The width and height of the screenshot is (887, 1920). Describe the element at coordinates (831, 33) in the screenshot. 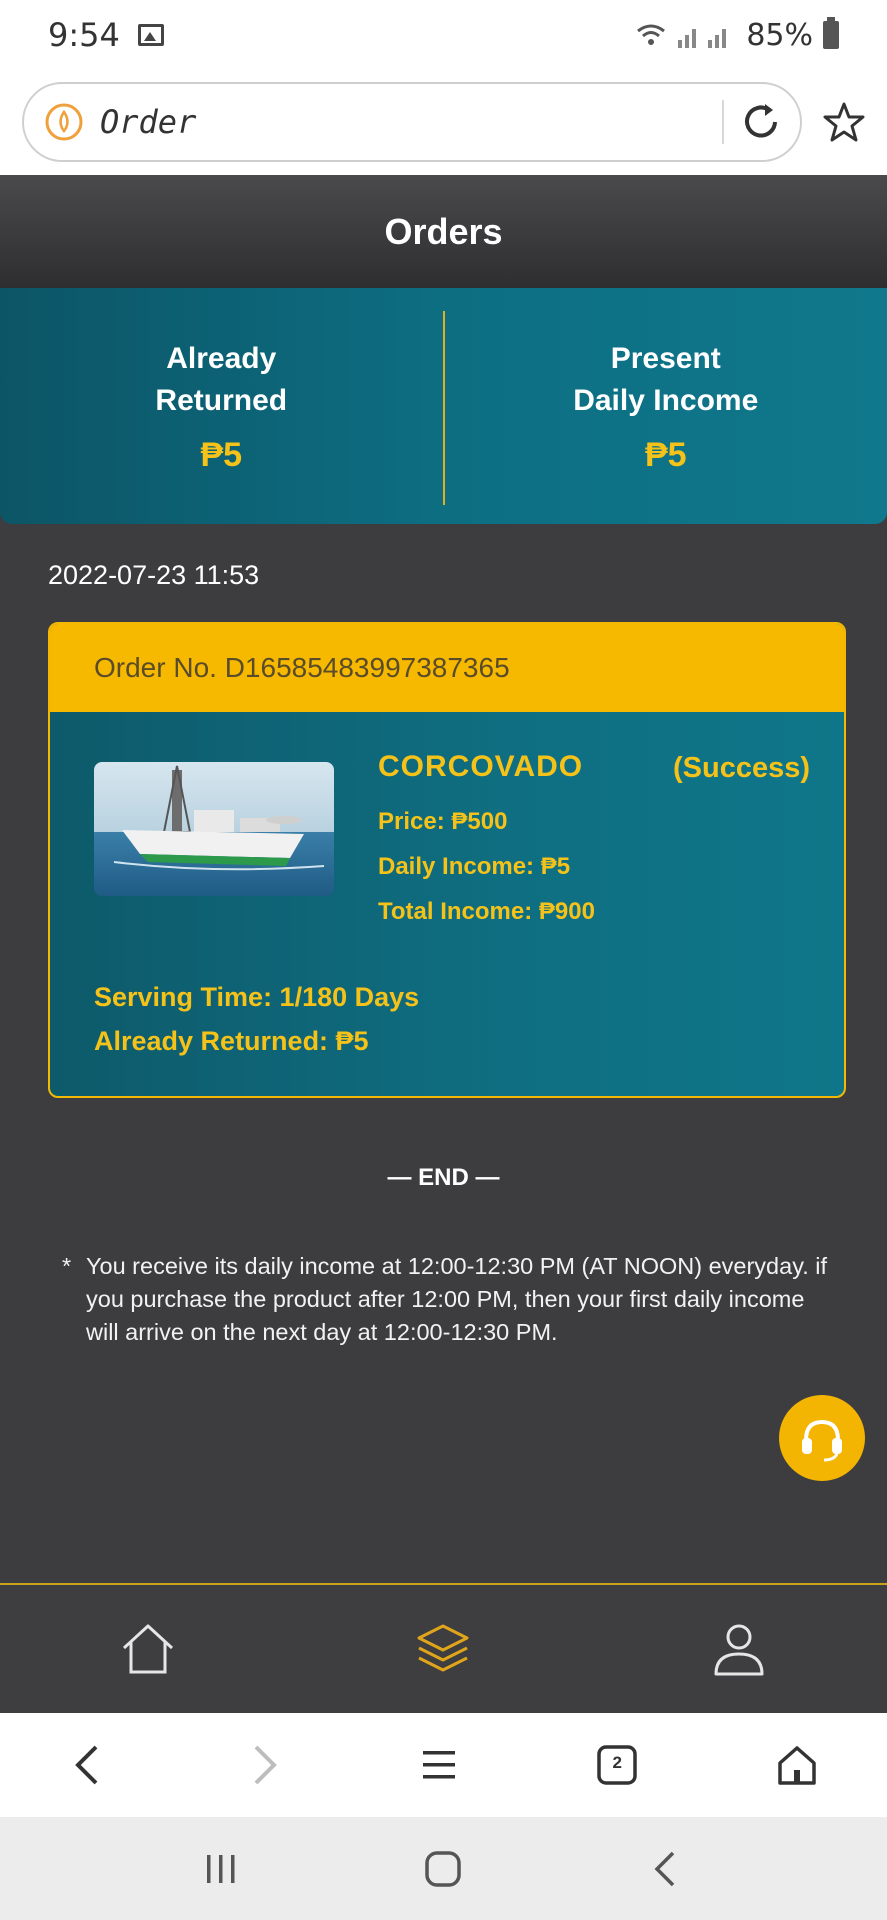

I see `battery-icon` at that location.